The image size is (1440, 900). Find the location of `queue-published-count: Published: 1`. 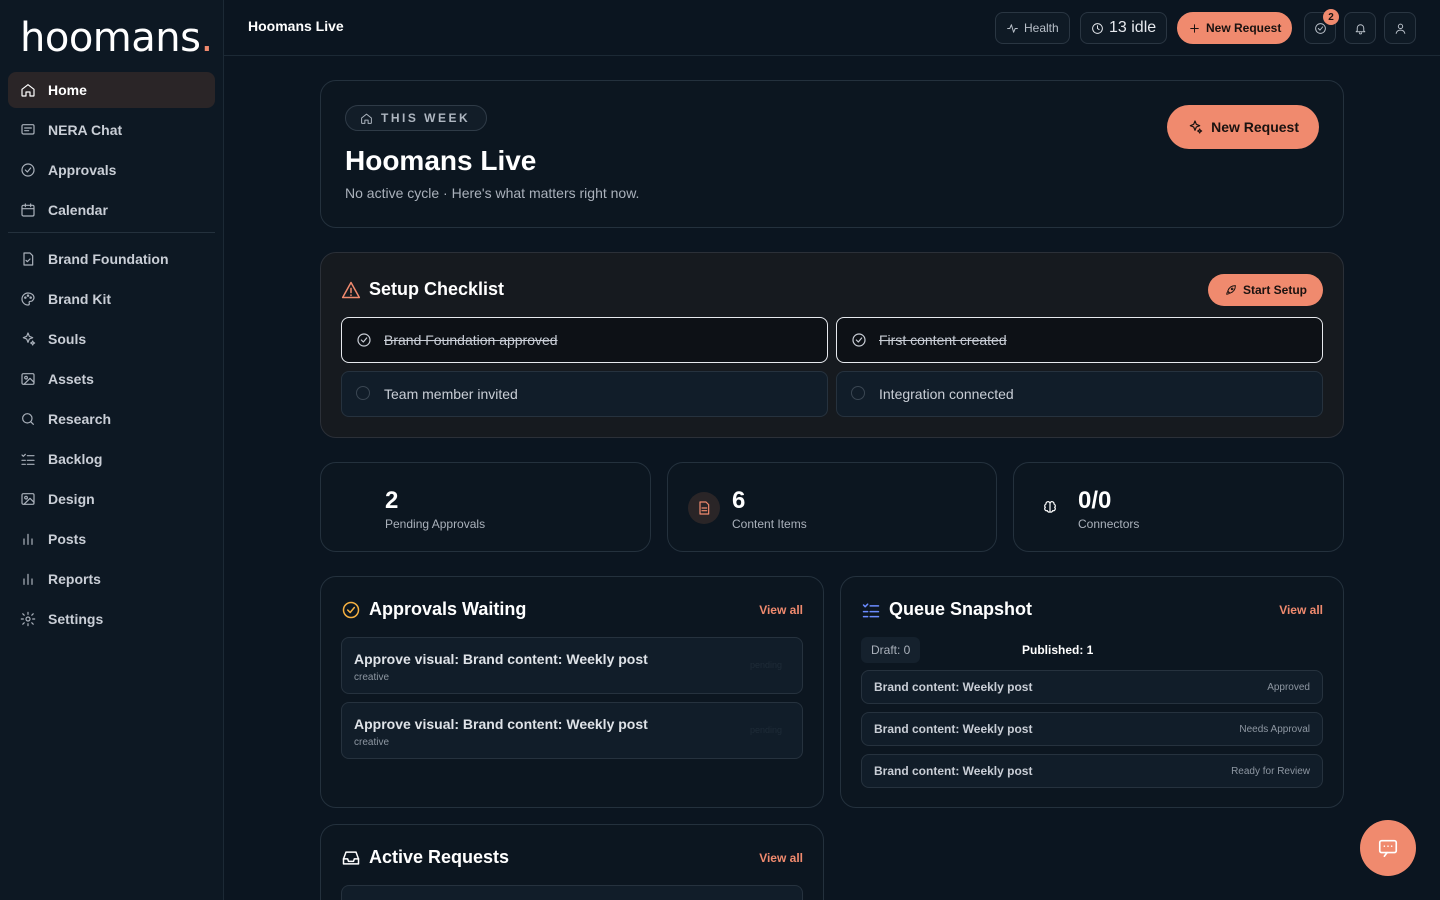

queue-published-count: Published: 1 is located at coordinates (1058, 650).